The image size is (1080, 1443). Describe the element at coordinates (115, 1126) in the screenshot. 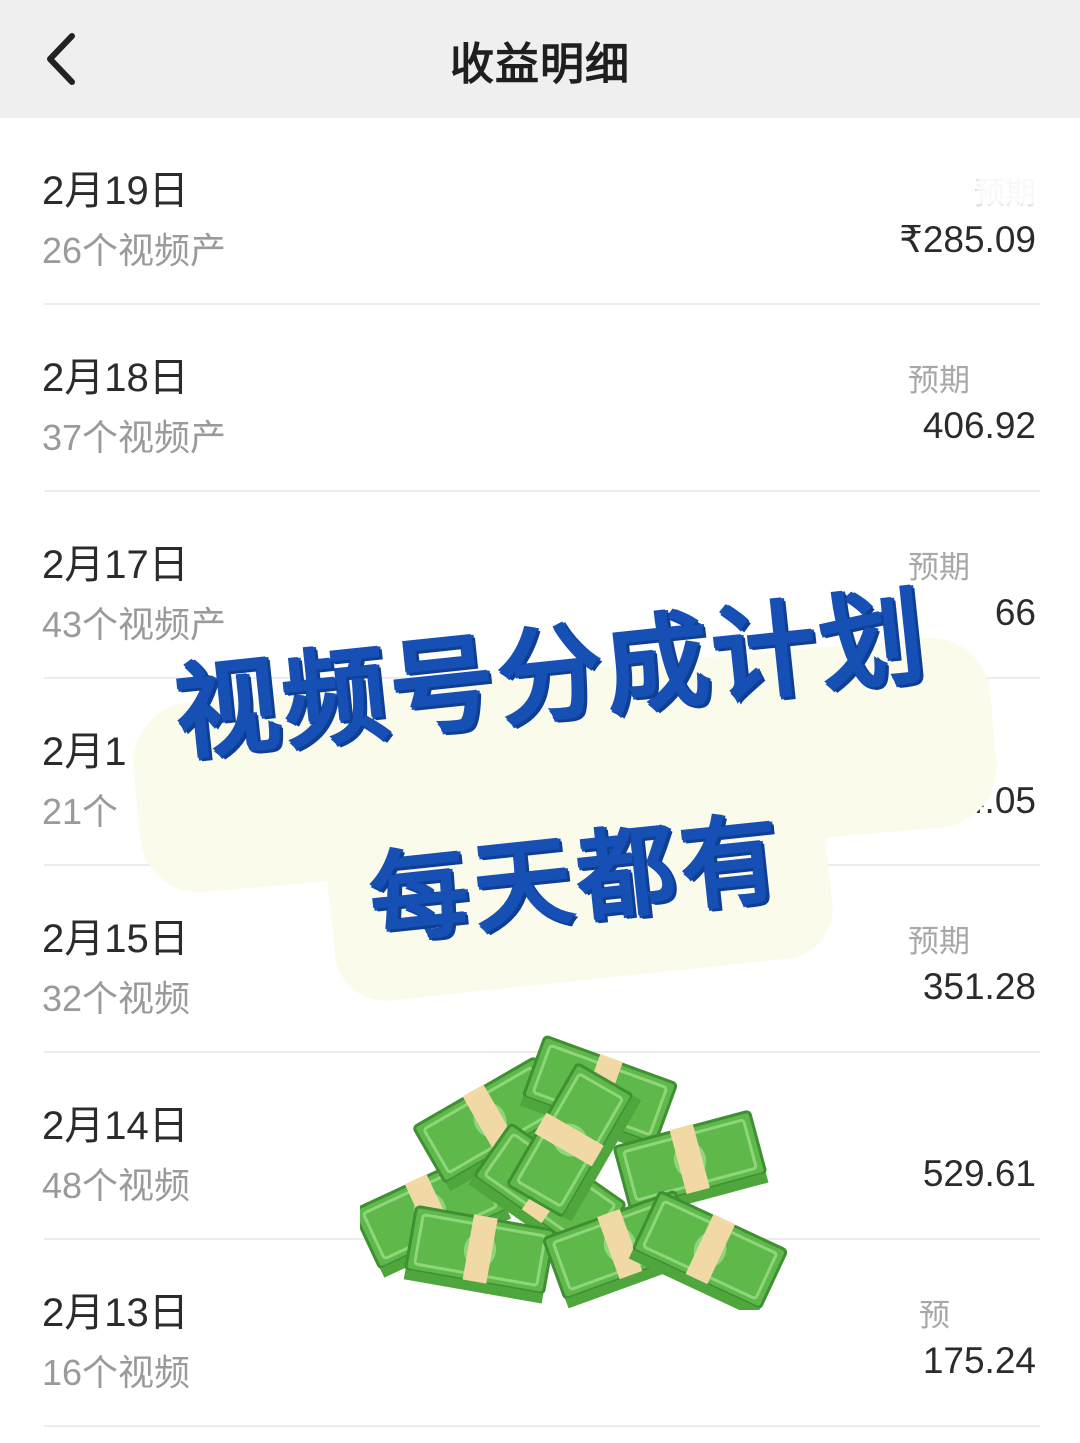

I see `item-date: 2月14日` at that location.